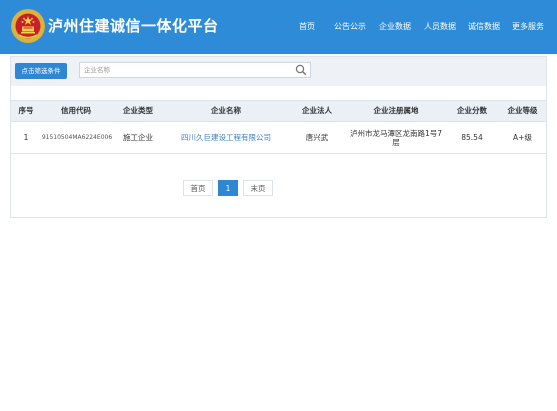 This screenshot has width=557, height=411. What do you see at coordinates (395, 26) in the screenshot?
I see `nav-enterprise-data: 企业数据` at bounding box center [395, 26].